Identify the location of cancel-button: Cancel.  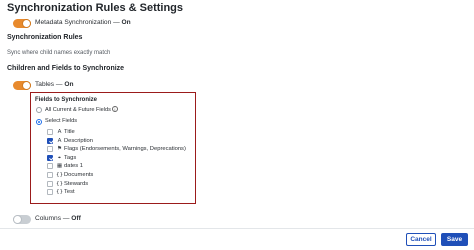
(421, 239).